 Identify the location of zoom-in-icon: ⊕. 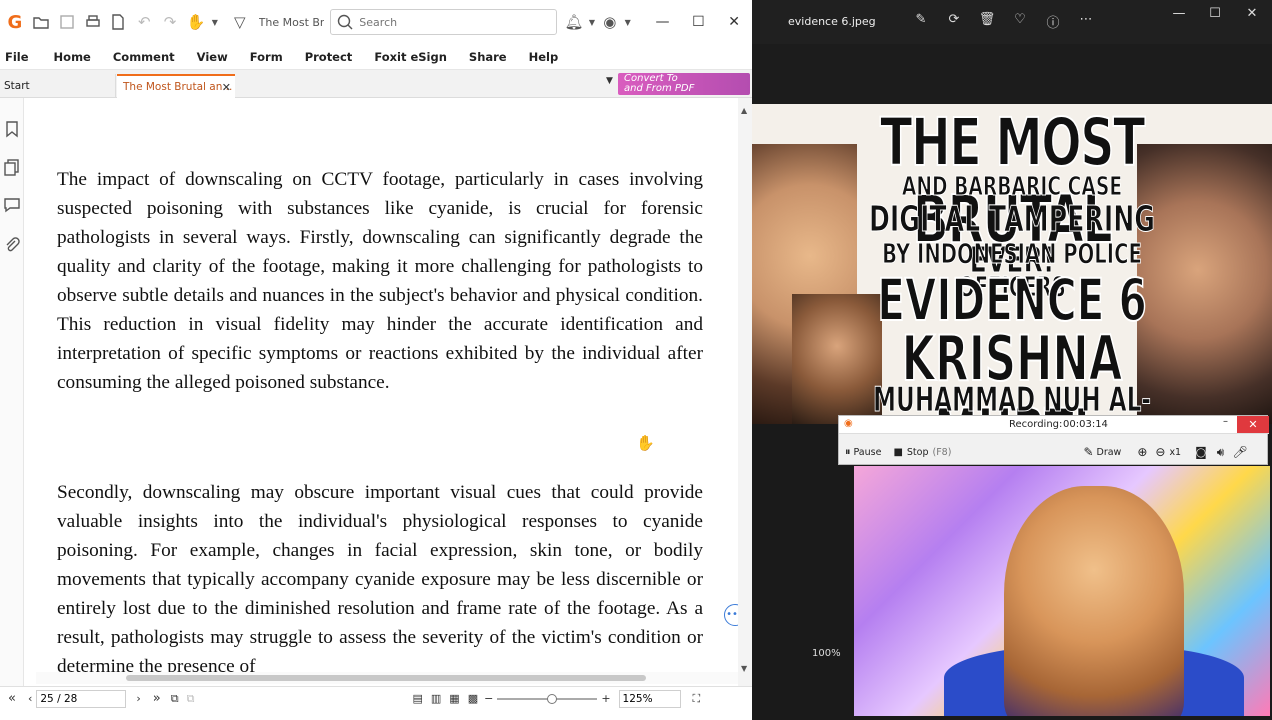
(1142, 452).